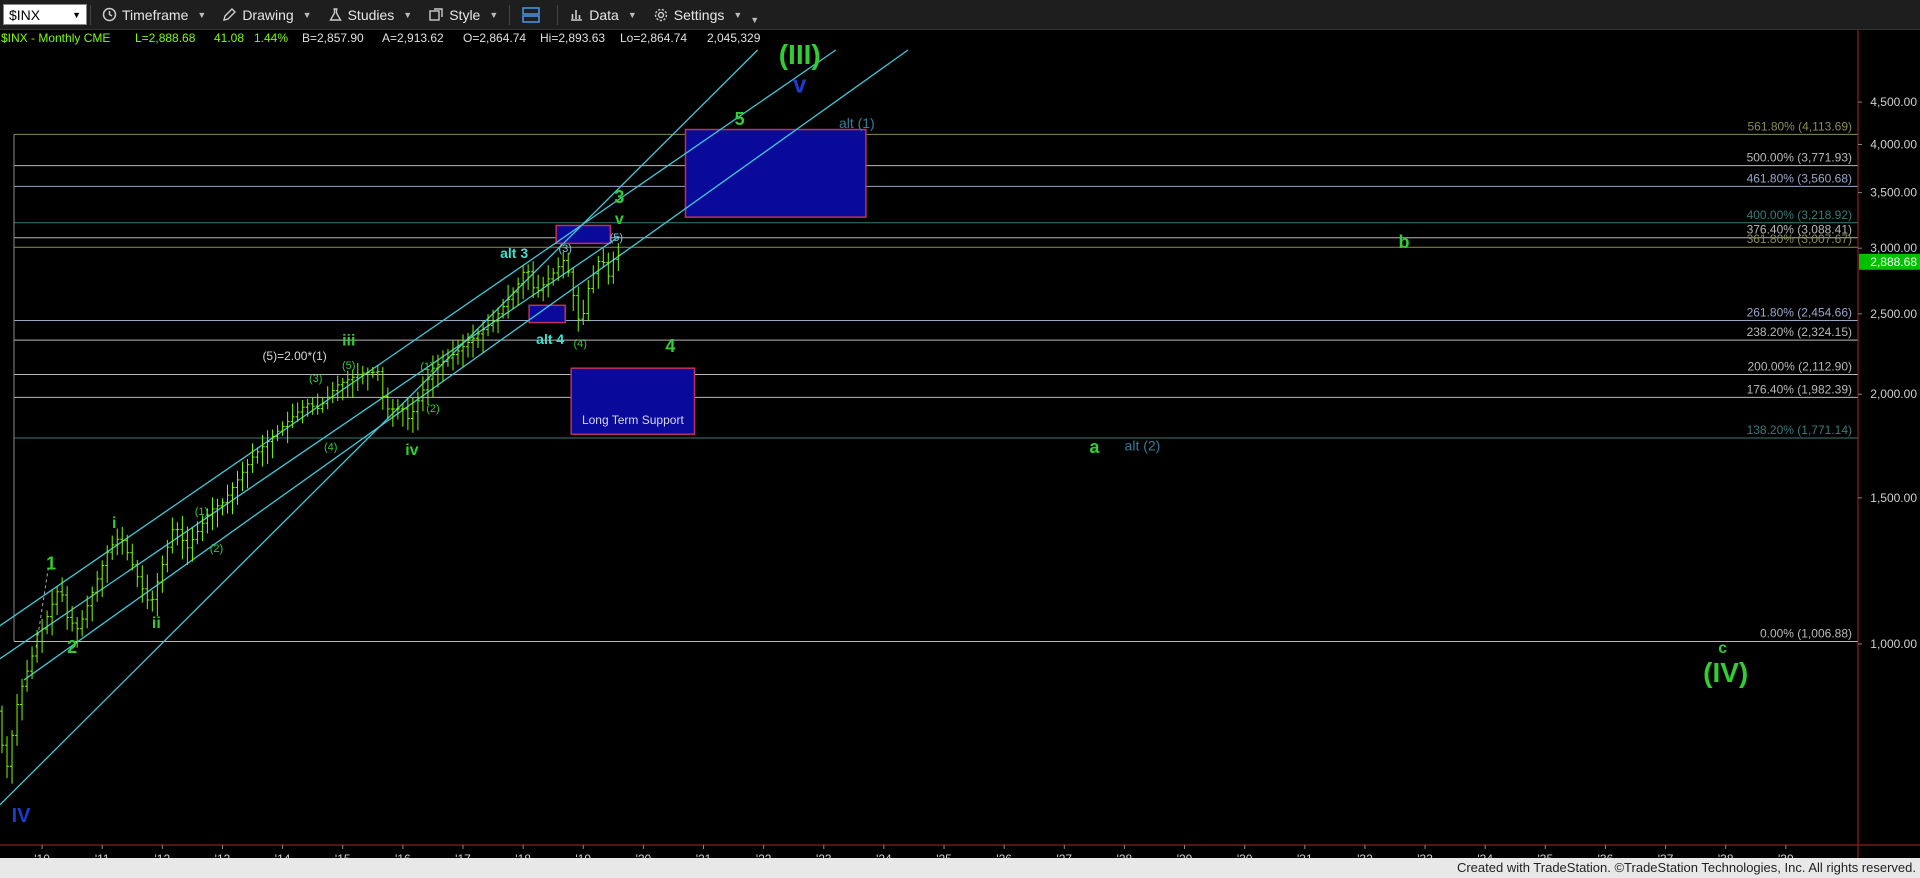 The image size is (1920, 878). Describe the element at coordinates (22, 816) in the screenshot. I see `wave-label: IV` at that location.